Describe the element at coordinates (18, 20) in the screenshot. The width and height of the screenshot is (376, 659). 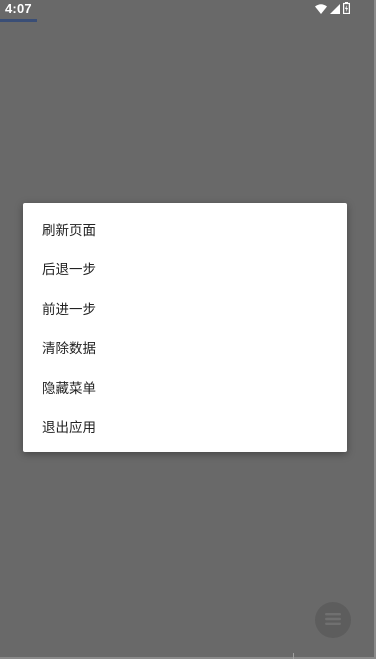
I see `page-load-progress-bar` at that location.